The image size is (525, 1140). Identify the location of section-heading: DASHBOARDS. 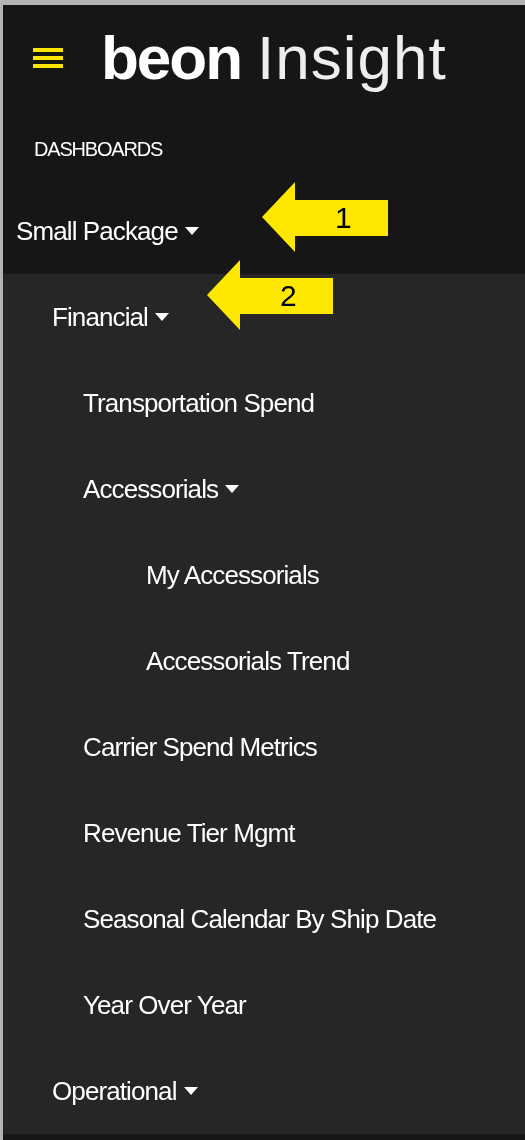
(98, 149).